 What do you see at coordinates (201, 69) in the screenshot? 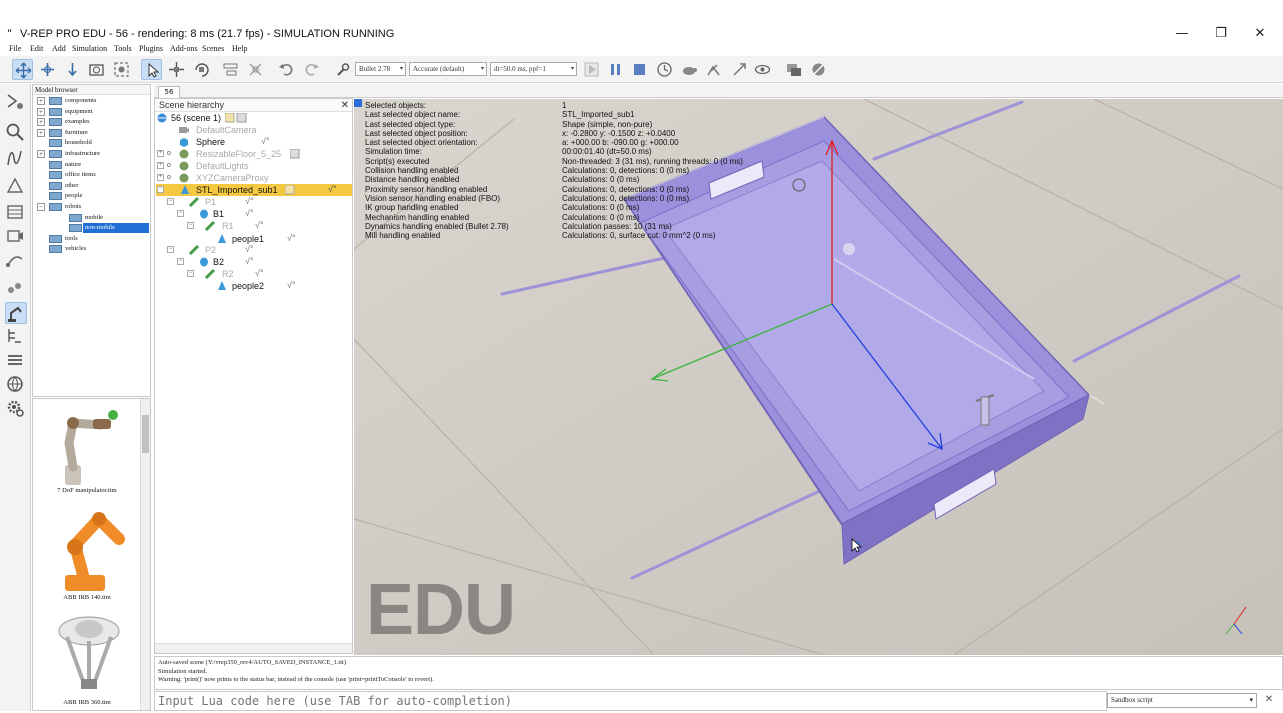
I see `object-rotate-button` at bounding box center [201, 69].